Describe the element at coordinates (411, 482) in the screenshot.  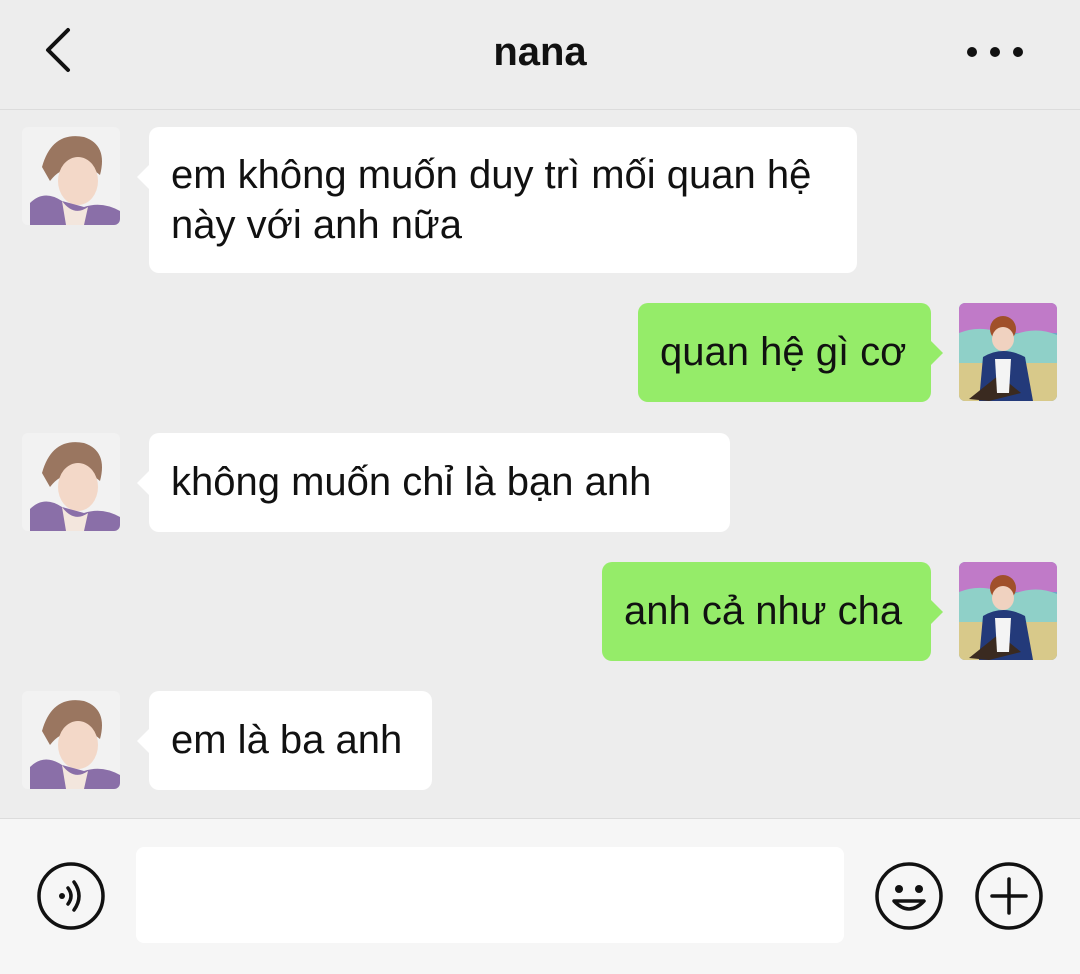
I see `message-line: không muốn chỉ là bạn anh` at that location.